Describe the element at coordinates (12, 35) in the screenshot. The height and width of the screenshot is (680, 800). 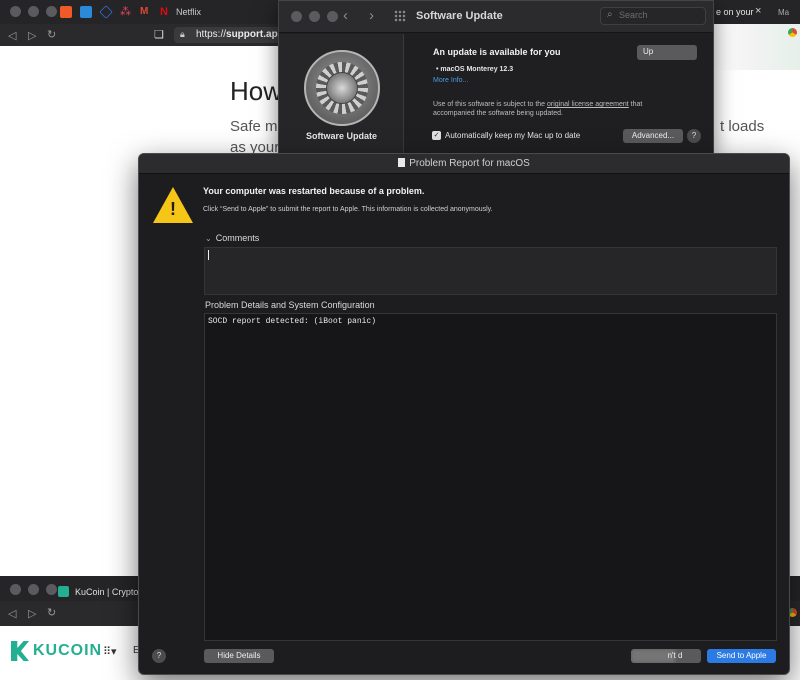
I see `sidebar-toggle-icon: ◁` at that location.